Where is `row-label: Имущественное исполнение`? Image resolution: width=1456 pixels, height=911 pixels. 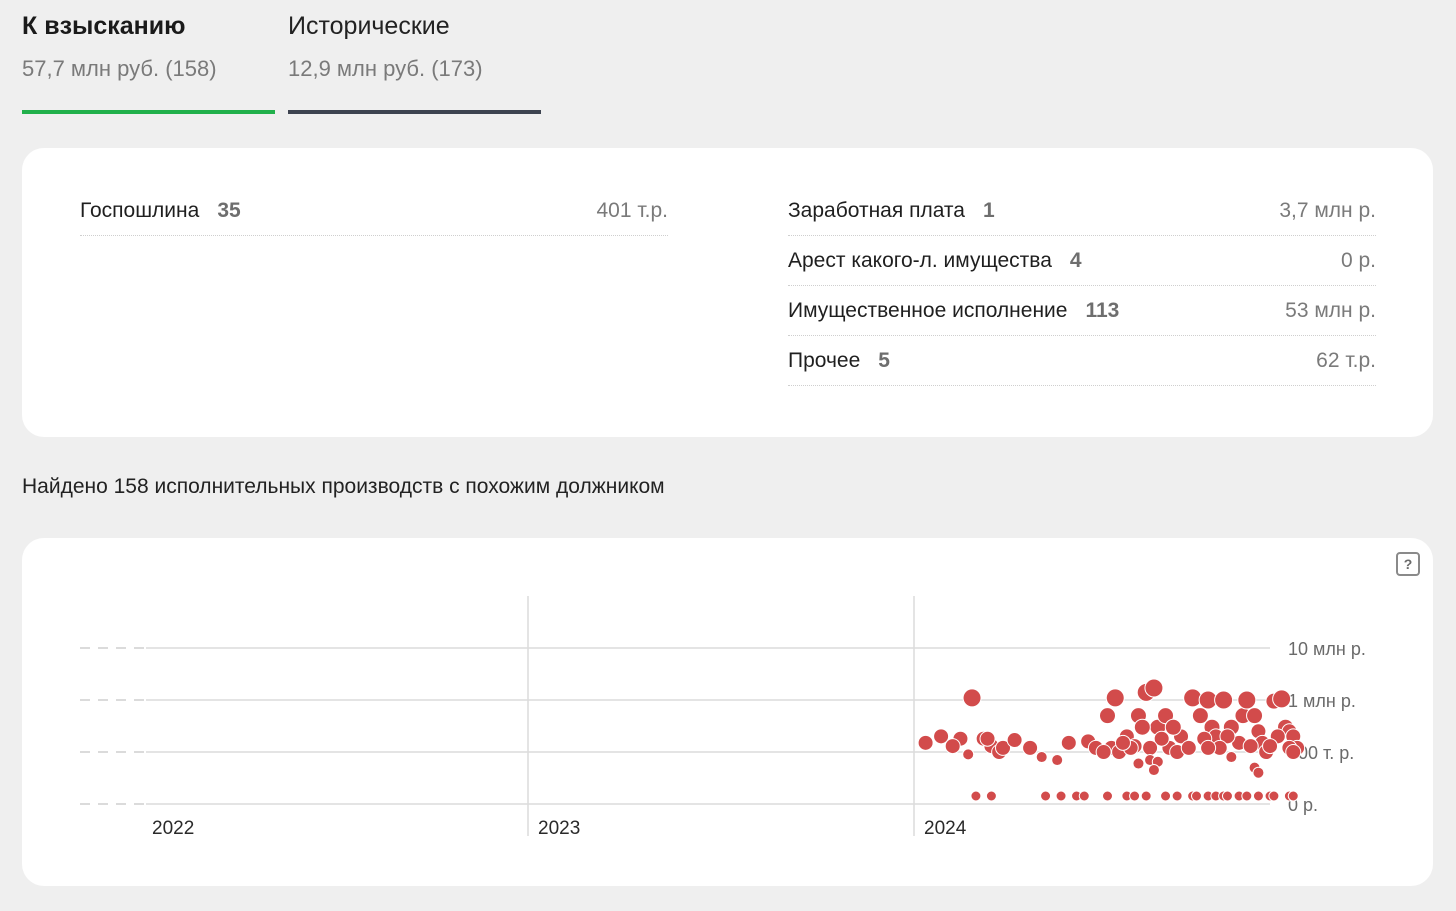
row-label: Имущественное исполнение is located at coordinates (928, 310).